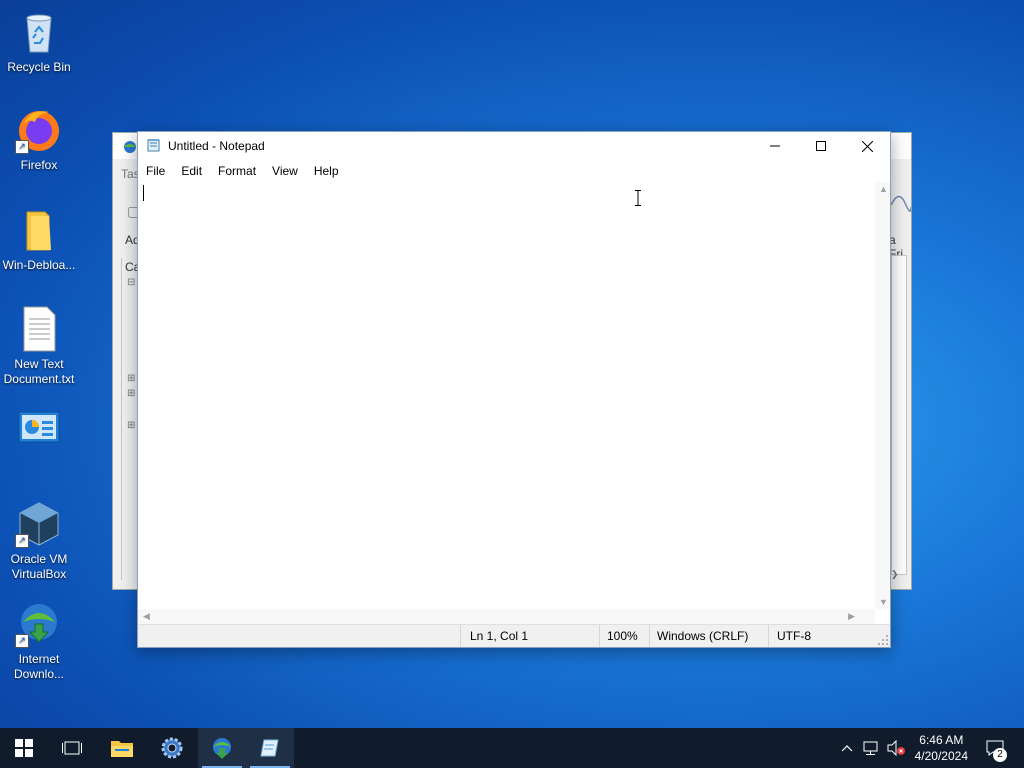 This screenshot has width=1024, height=768. I want to click on taskbar-settings, so click(172, 748).